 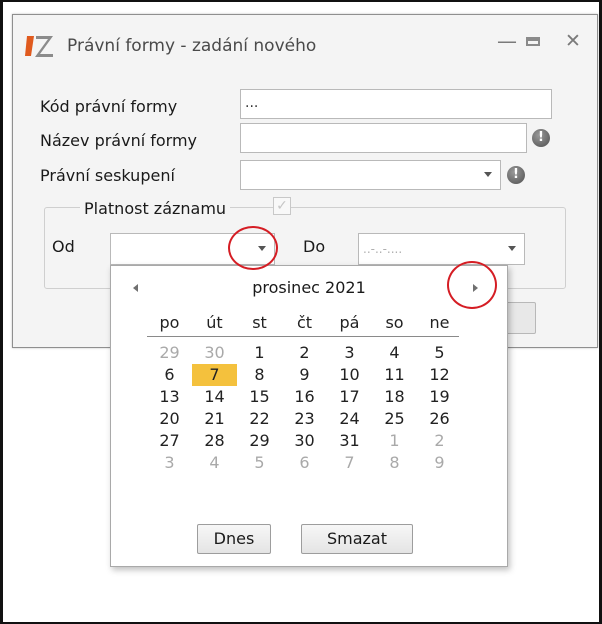 What do you see at coordinates (507, 41) in the screenshot?
I see `minimize-button: —` at bounding box center [507, 41].